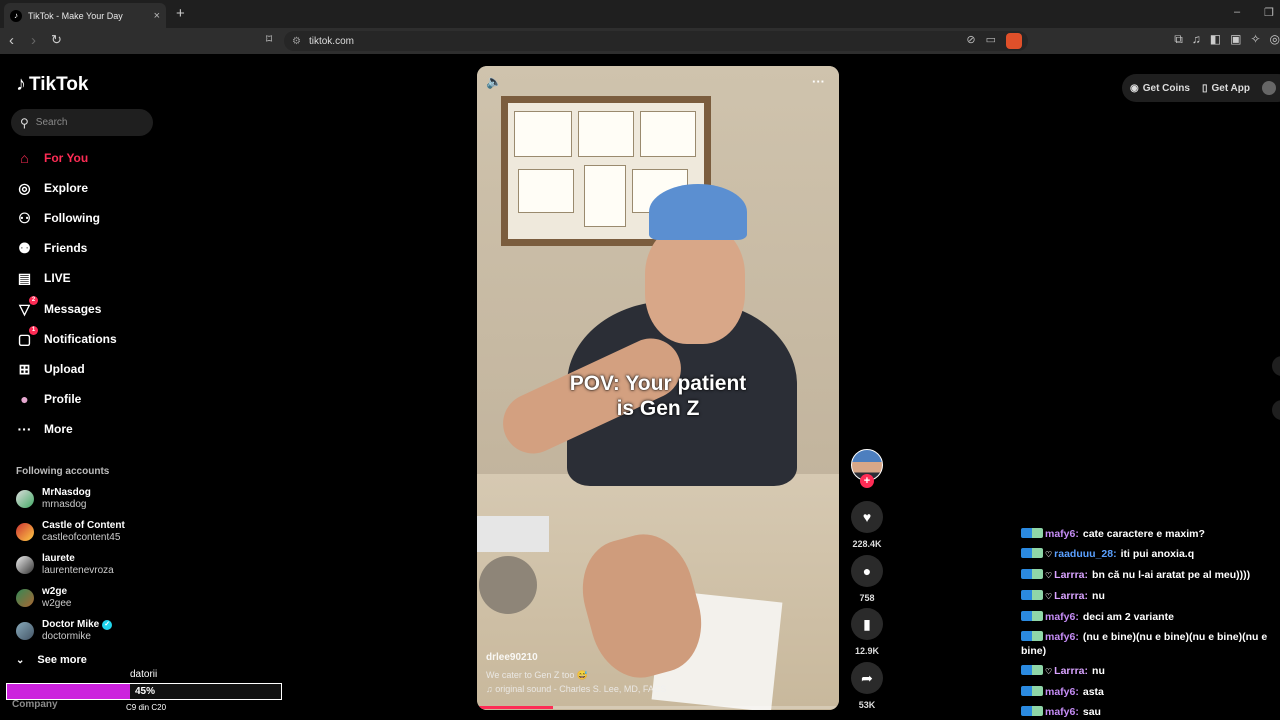  What do you see at coordinates (82, 122) in the screenshot?
I see `search-input: ⚲ Search` at bounding box center [82, 122].